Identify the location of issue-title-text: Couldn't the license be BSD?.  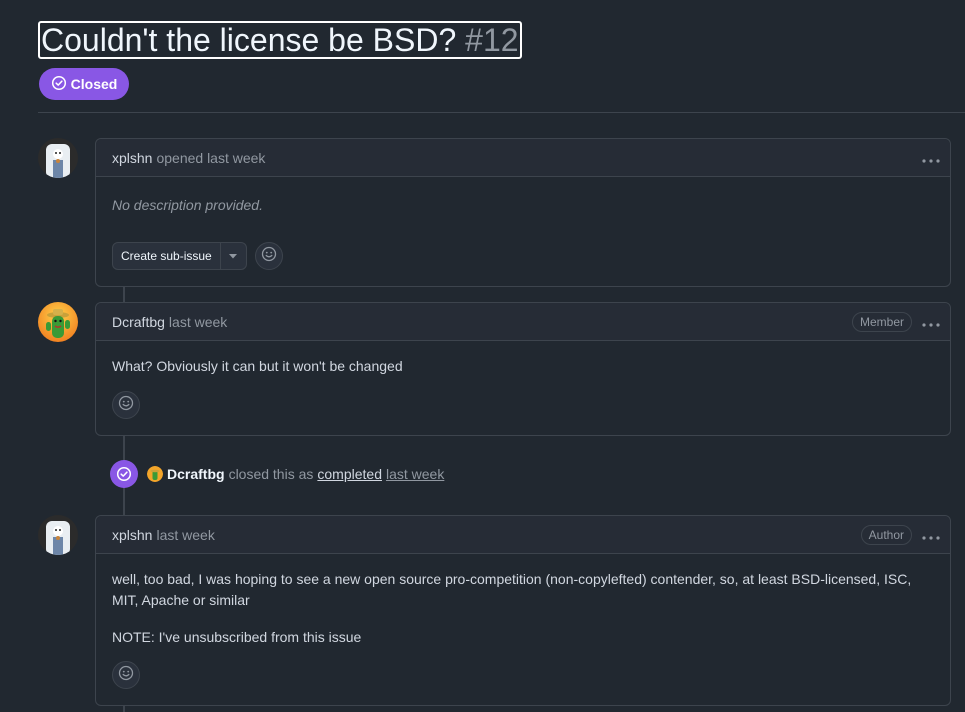
(249, 40).